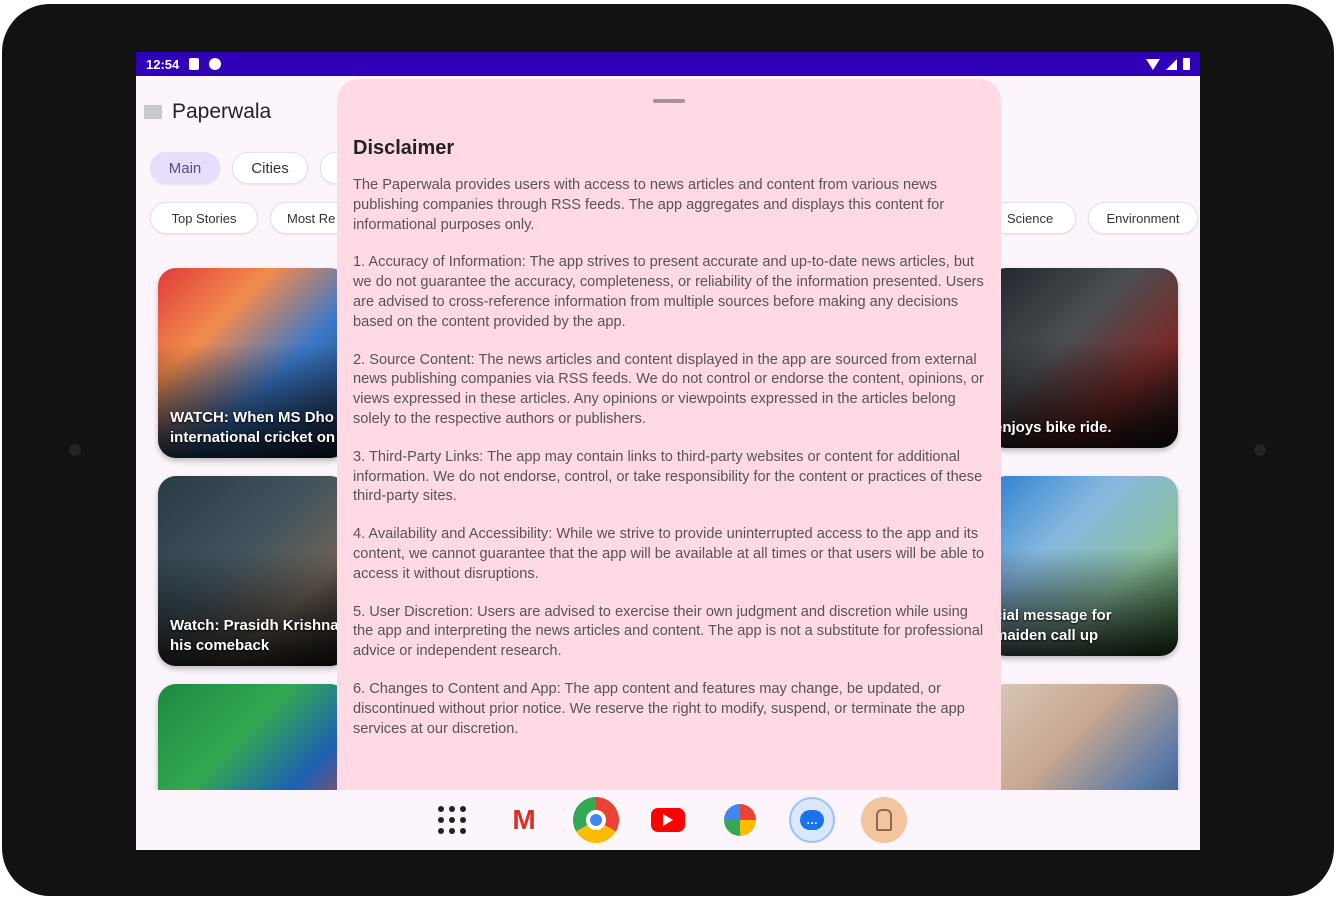 Image resolution: width=1336 pixels, height=900 pixels. Describe the element at coordinates (254, 635) in the screenshot. I see `card-caption: Watch: Prasidh Krishna his comeback` at that location.